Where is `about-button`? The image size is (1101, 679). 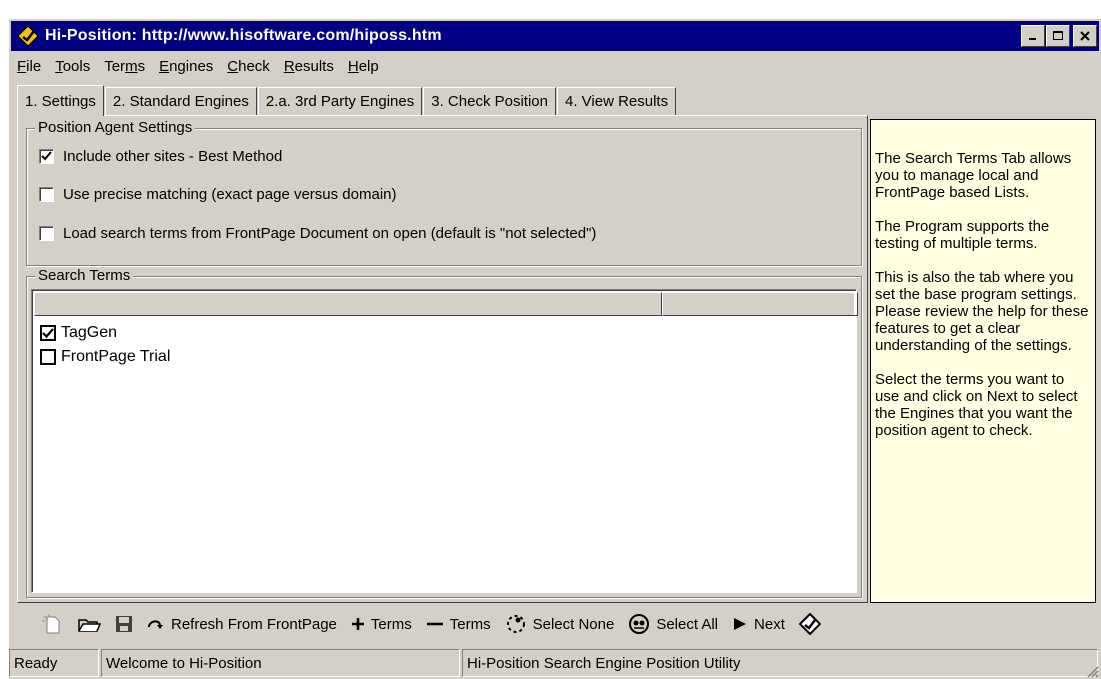
about-button is located at coordinates (809, 624).